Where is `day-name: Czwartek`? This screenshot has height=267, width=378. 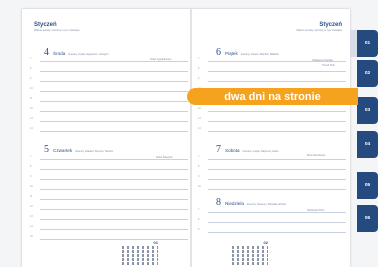
day-name: Czwartek is located at coordinates (63, 150).